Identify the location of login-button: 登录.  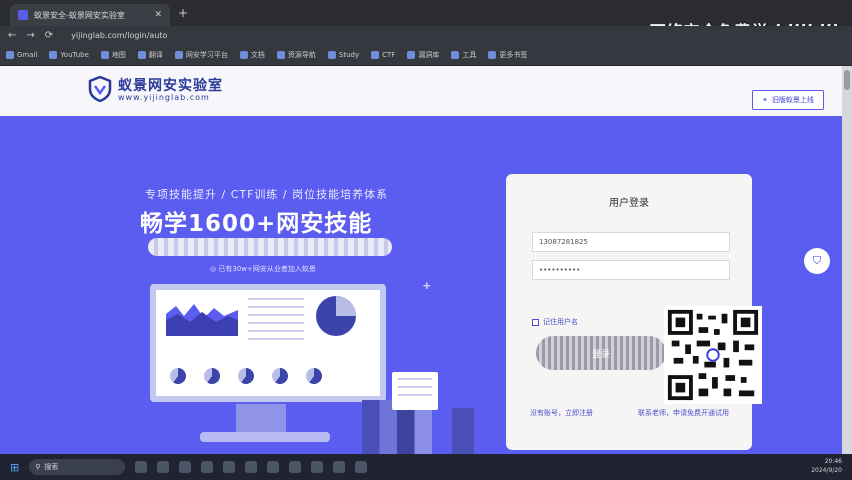
(601, 353).